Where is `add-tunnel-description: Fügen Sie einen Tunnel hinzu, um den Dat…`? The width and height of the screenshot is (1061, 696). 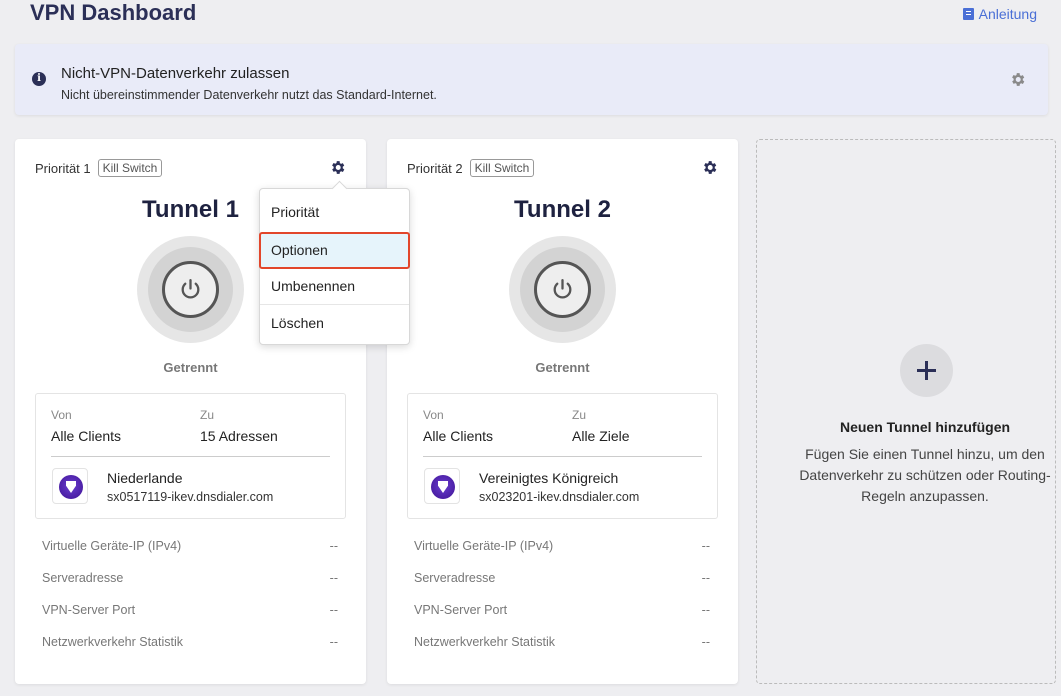
add-tunnel-description: Fügen Sie einen Tunnel hinzu, um den Dat… is located at coordinates (925, 475).